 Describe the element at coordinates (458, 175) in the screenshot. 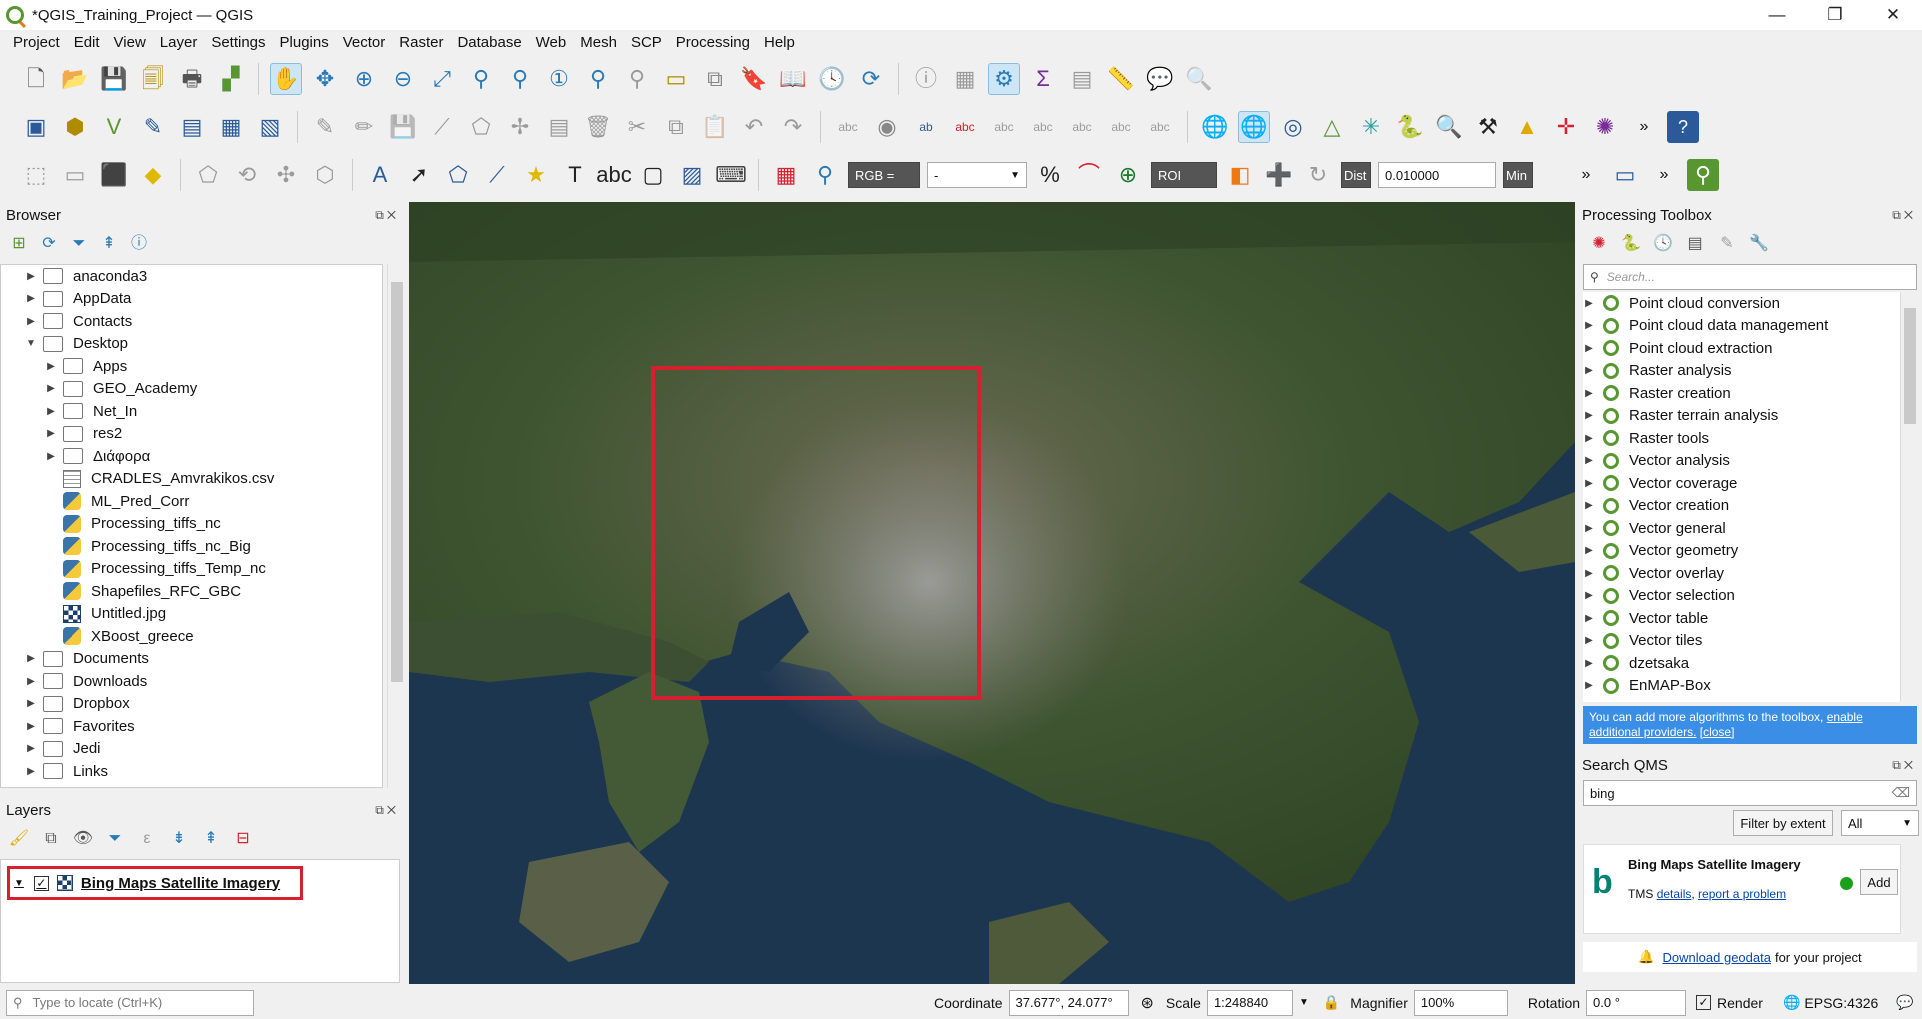

I see `polygon-annotation-icon: ⬠` at that location.